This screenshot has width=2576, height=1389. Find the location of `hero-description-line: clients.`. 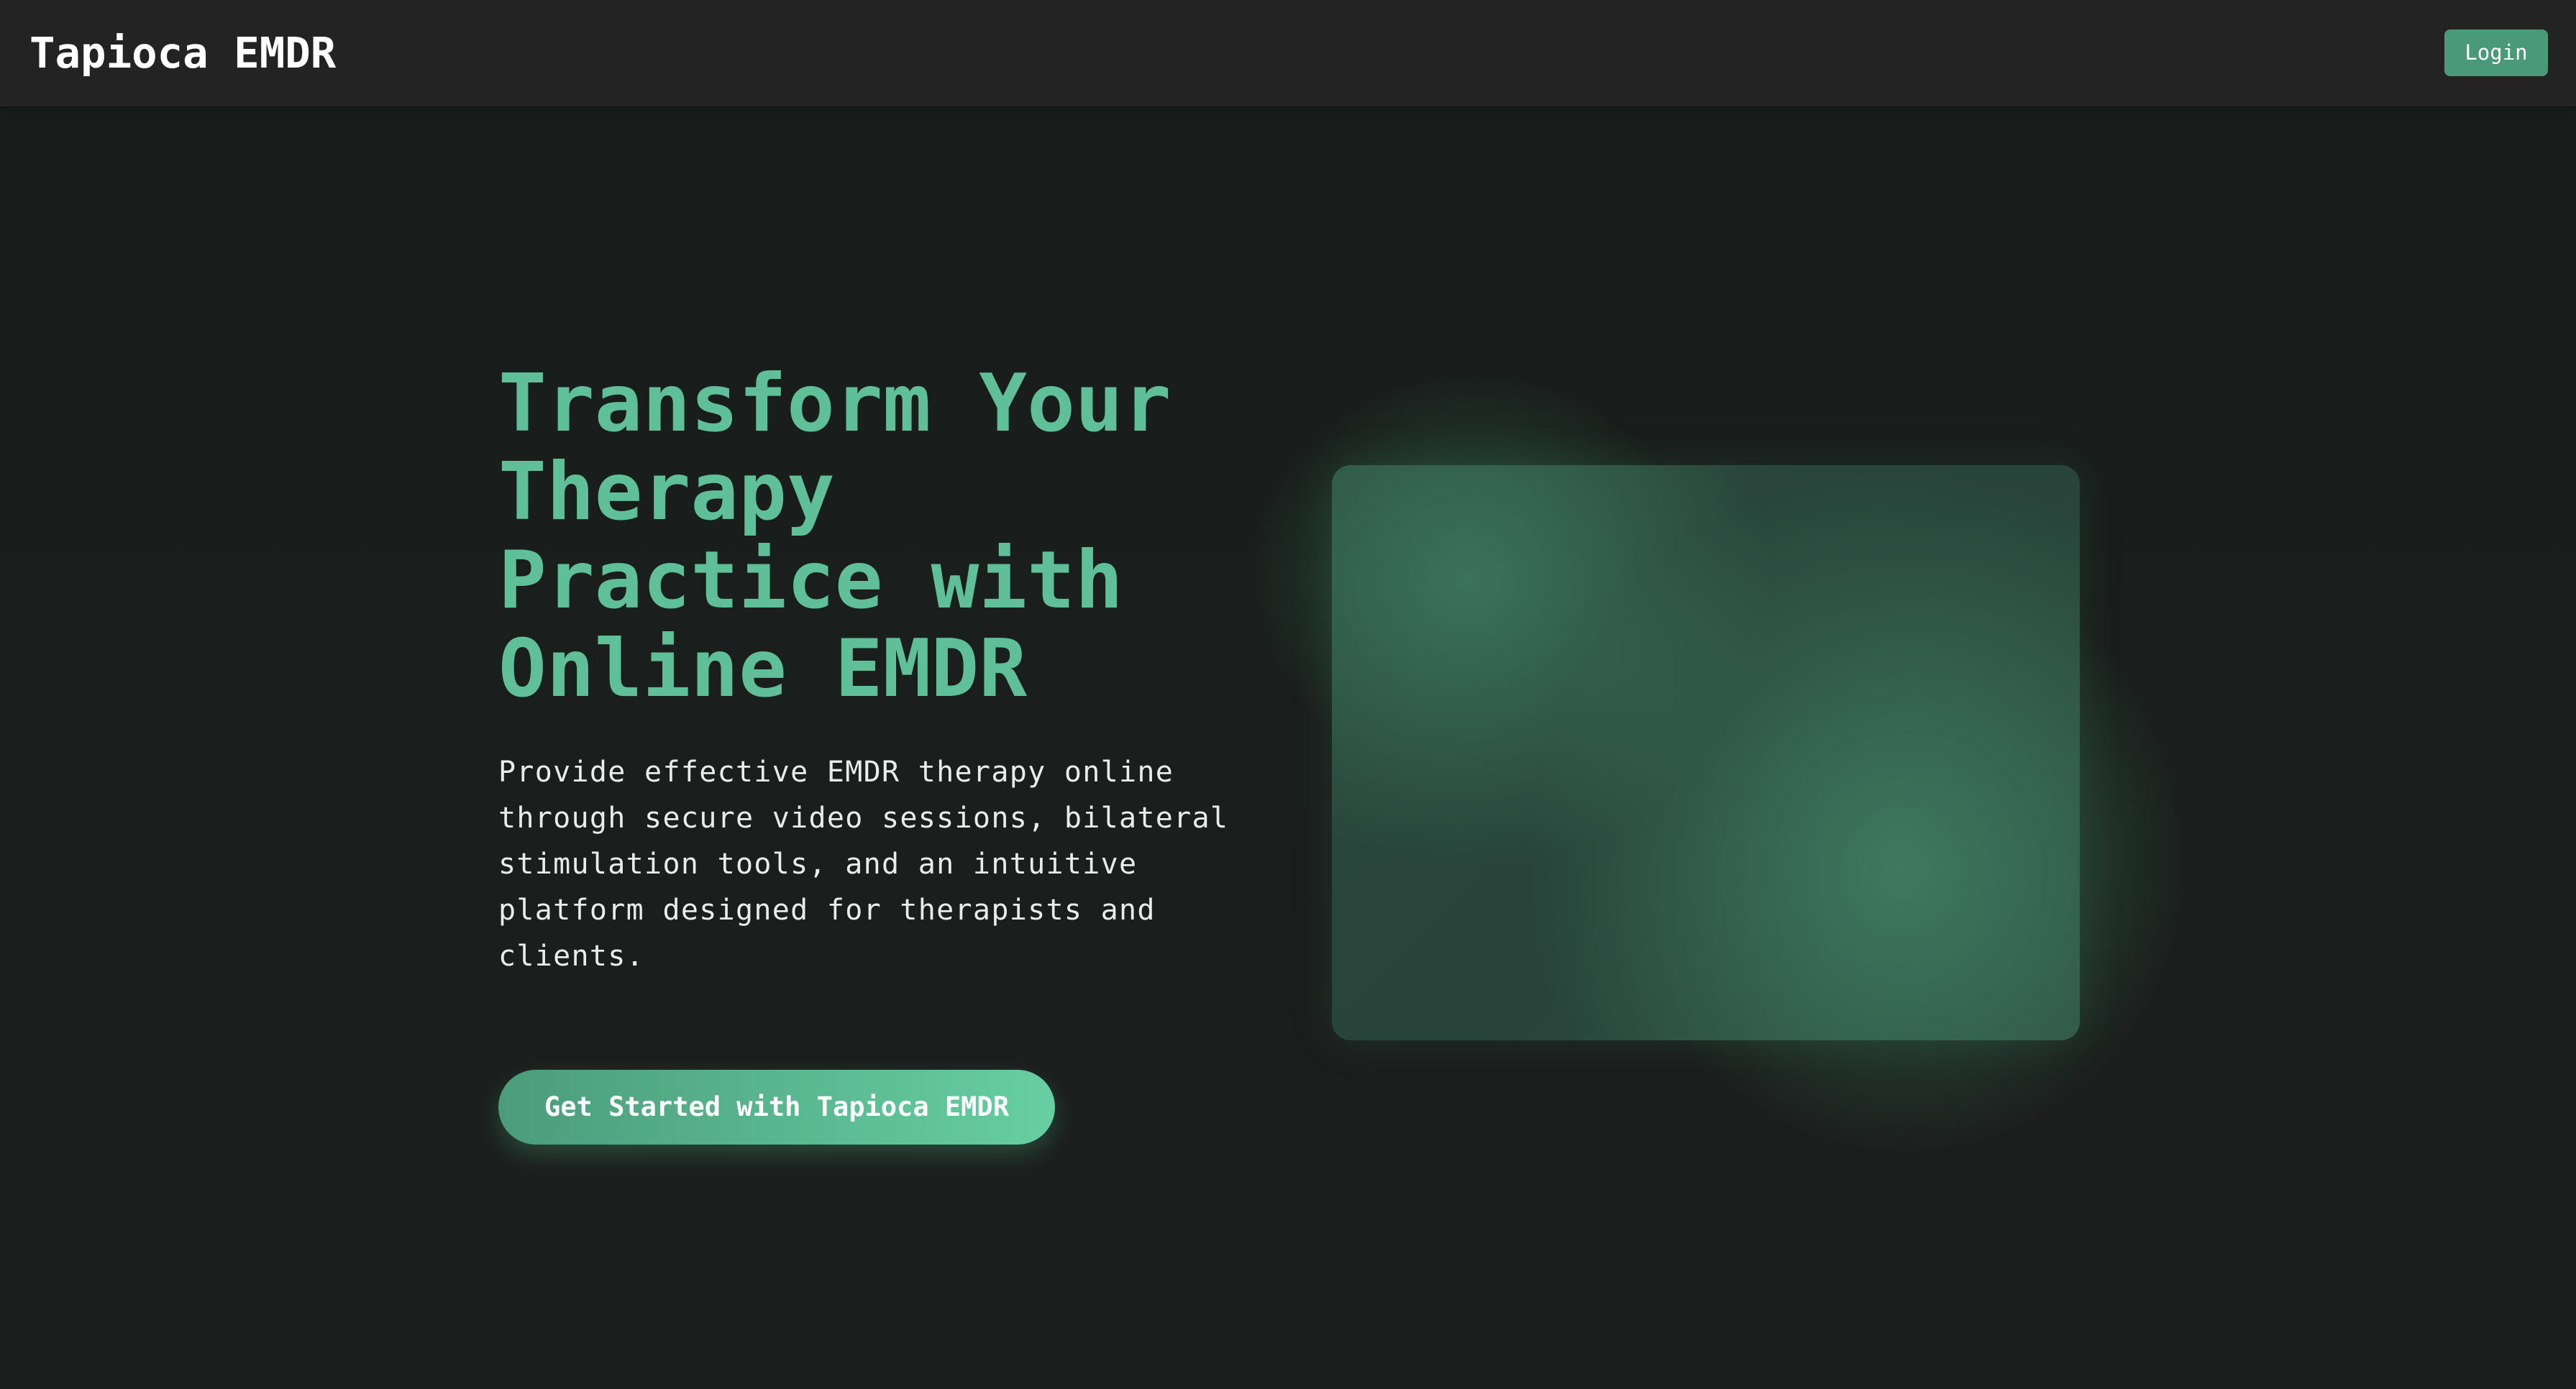

hero-description-line: clients. is located at coordinates (571, 957).